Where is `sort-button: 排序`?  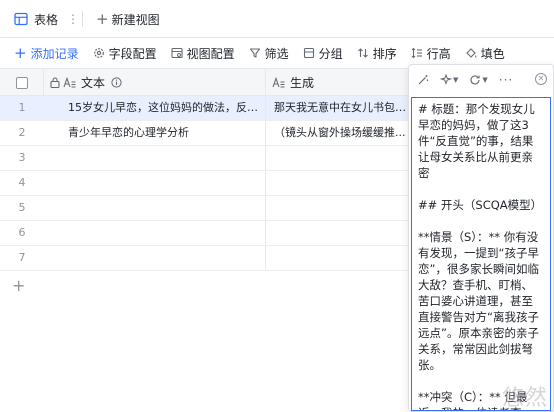
sort-button: 排序 is located at coordinates (377, 53).